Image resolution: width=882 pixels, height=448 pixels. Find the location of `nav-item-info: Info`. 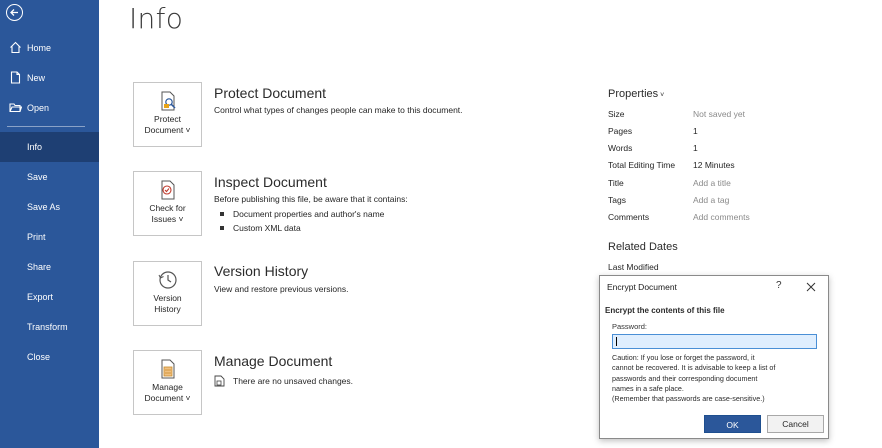

nav-item-info: Info is located at coordinates (49, 147).